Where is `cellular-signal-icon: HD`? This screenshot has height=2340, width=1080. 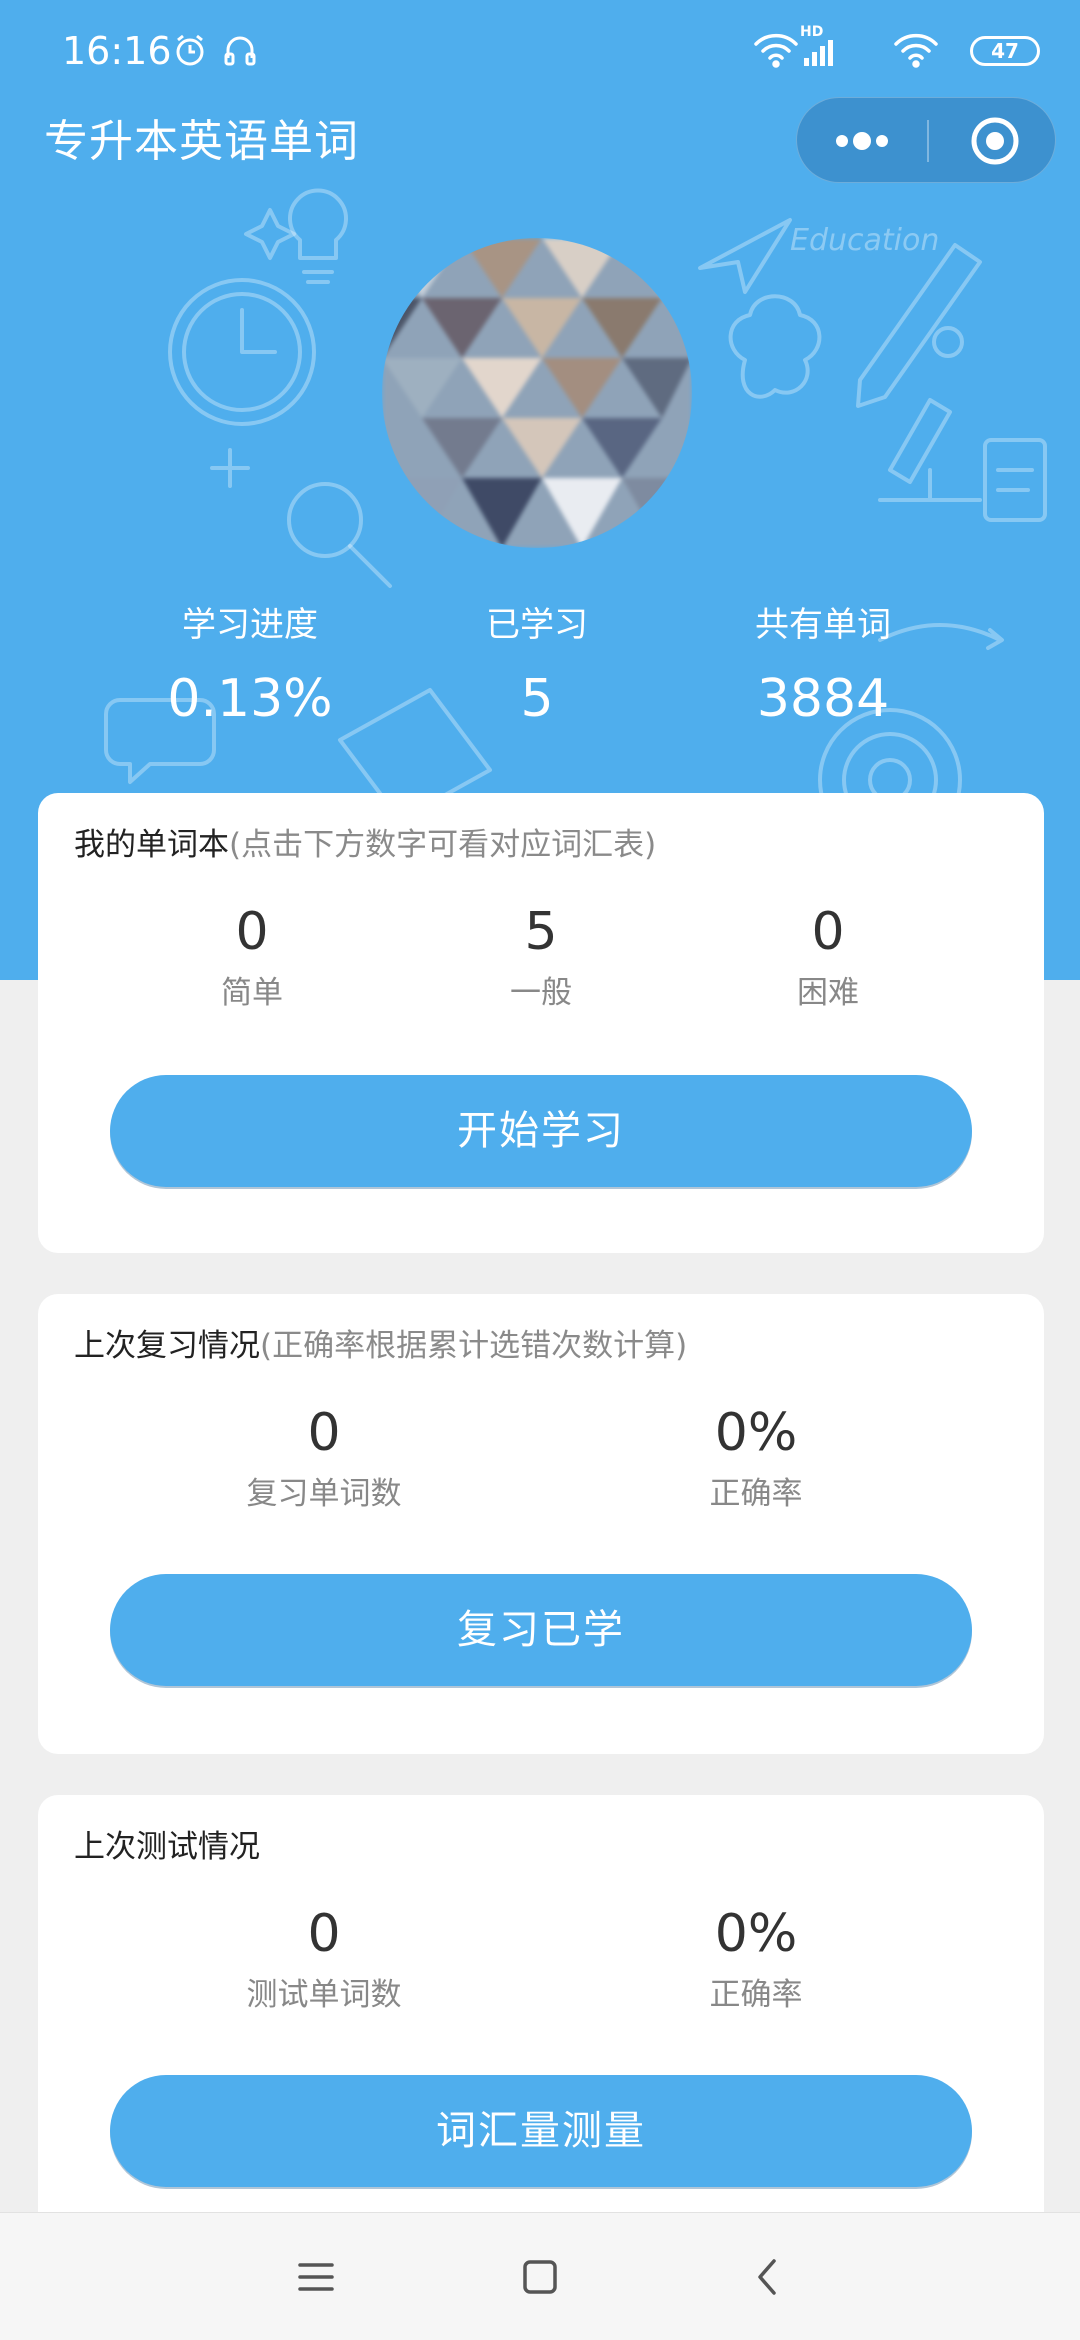
cellular-signal-icon: HD is located at coordinates (820, 47).